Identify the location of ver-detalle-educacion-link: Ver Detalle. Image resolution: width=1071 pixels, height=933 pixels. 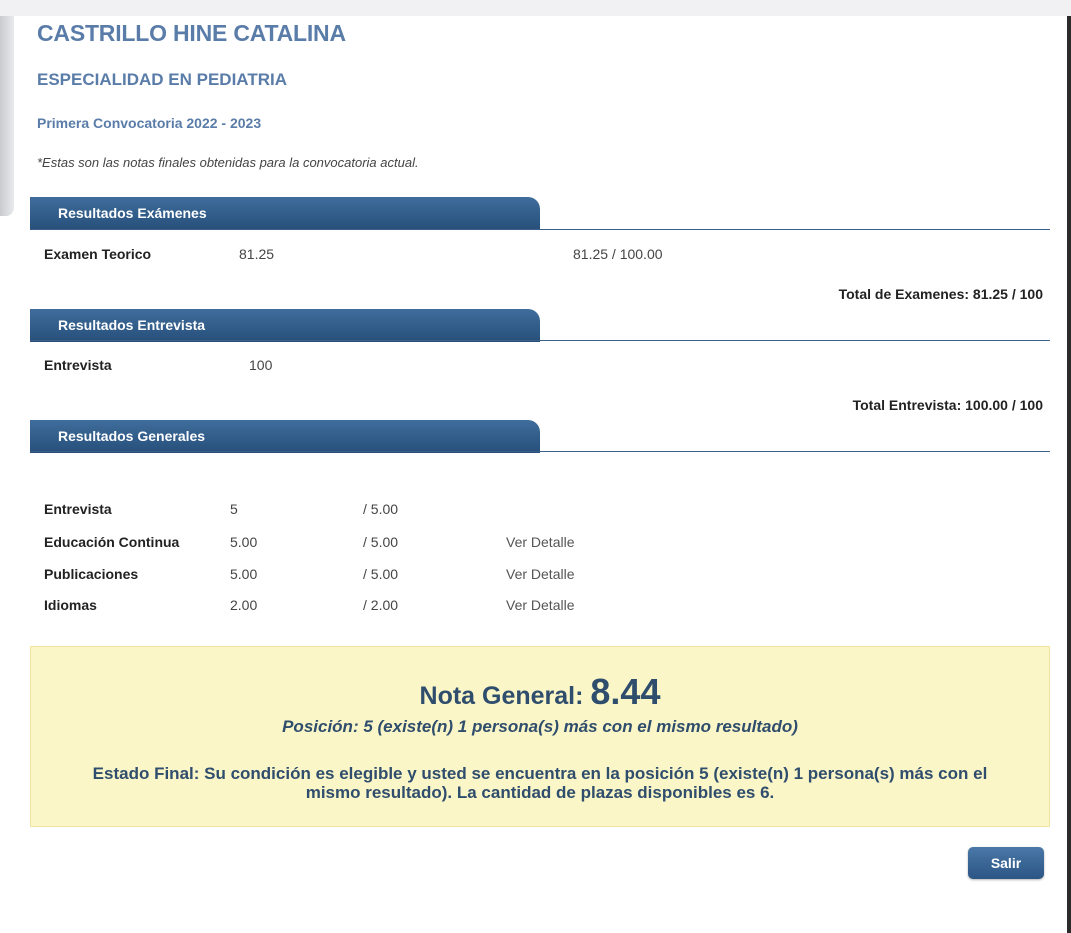
(540, 542).